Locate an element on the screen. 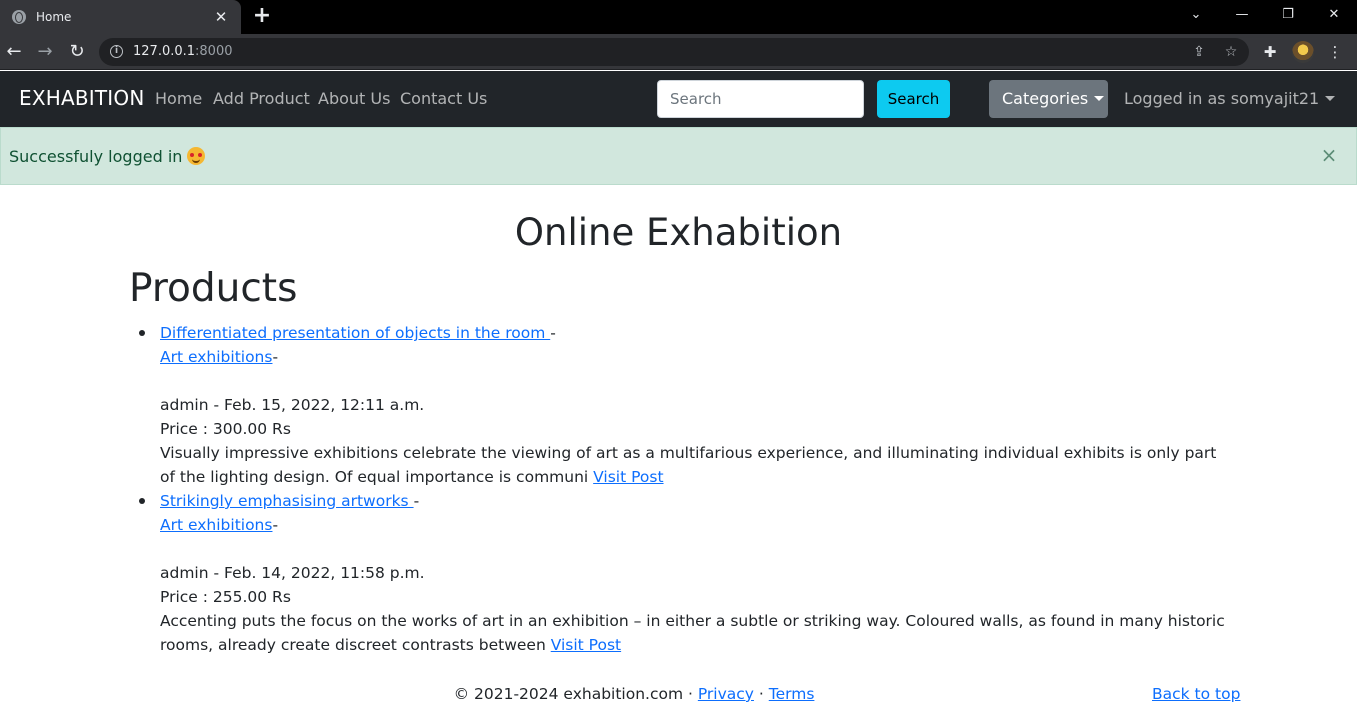  address-bar: i 127.0.0.1:8000 ⇪ ☆ is located at coordinates (674, 52).